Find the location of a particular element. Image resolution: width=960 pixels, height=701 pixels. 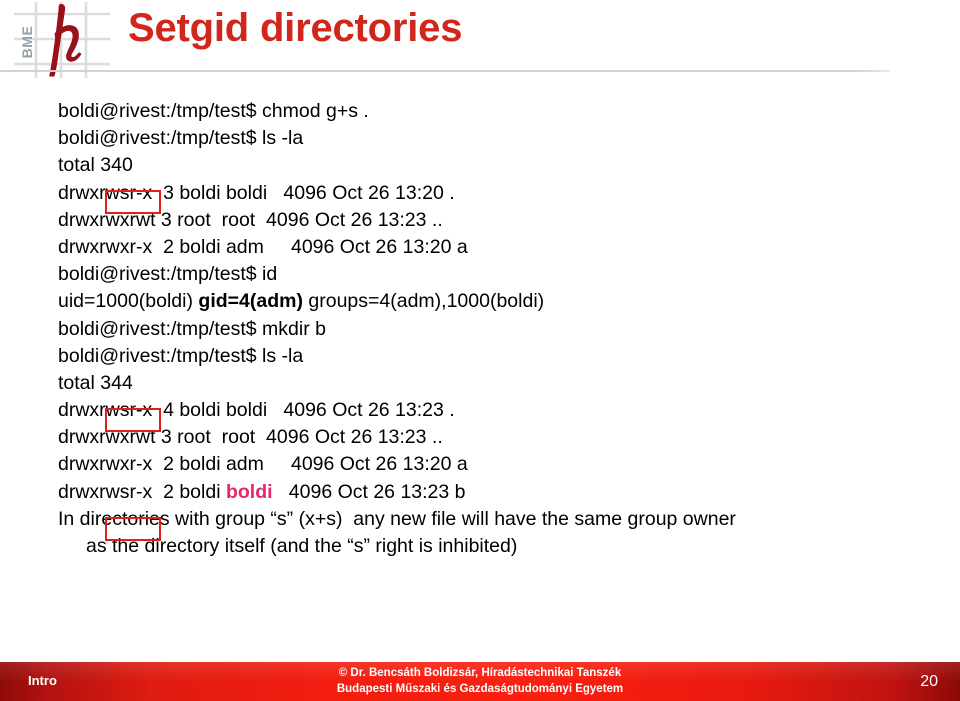

id-output-gid: gid=4(adm) is located at coordinates (250, 301).